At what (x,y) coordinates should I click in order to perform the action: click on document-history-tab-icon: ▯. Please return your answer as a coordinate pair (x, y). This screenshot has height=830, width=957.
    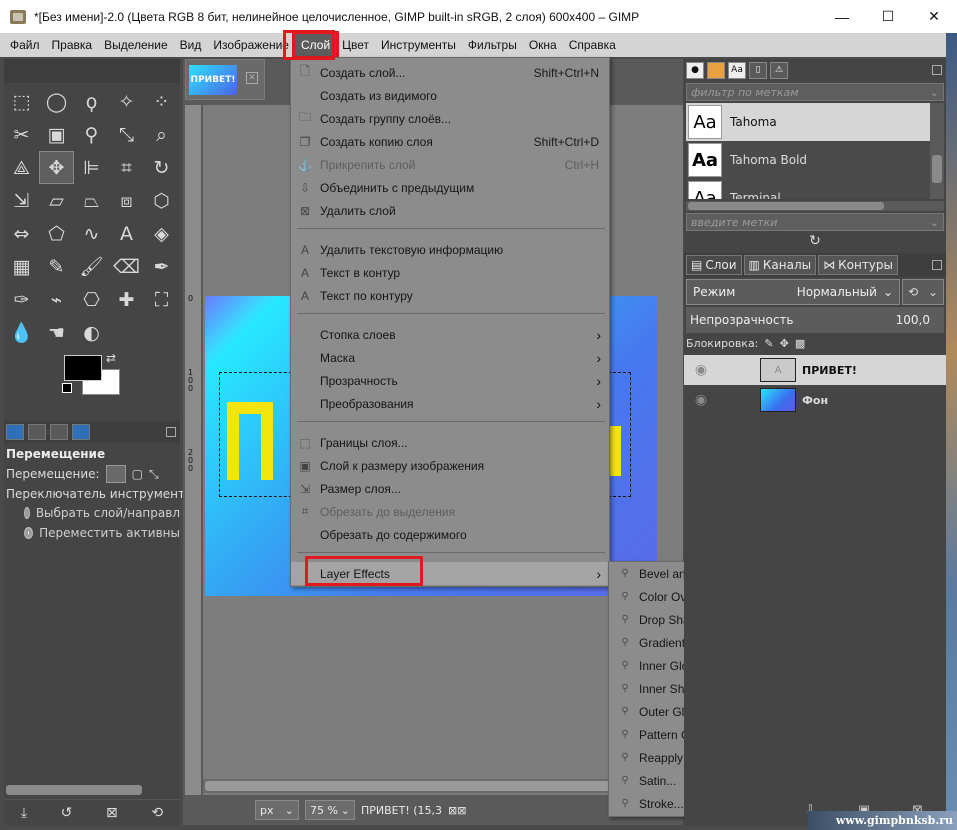
    Looking at the image, I should click on (758, 70).